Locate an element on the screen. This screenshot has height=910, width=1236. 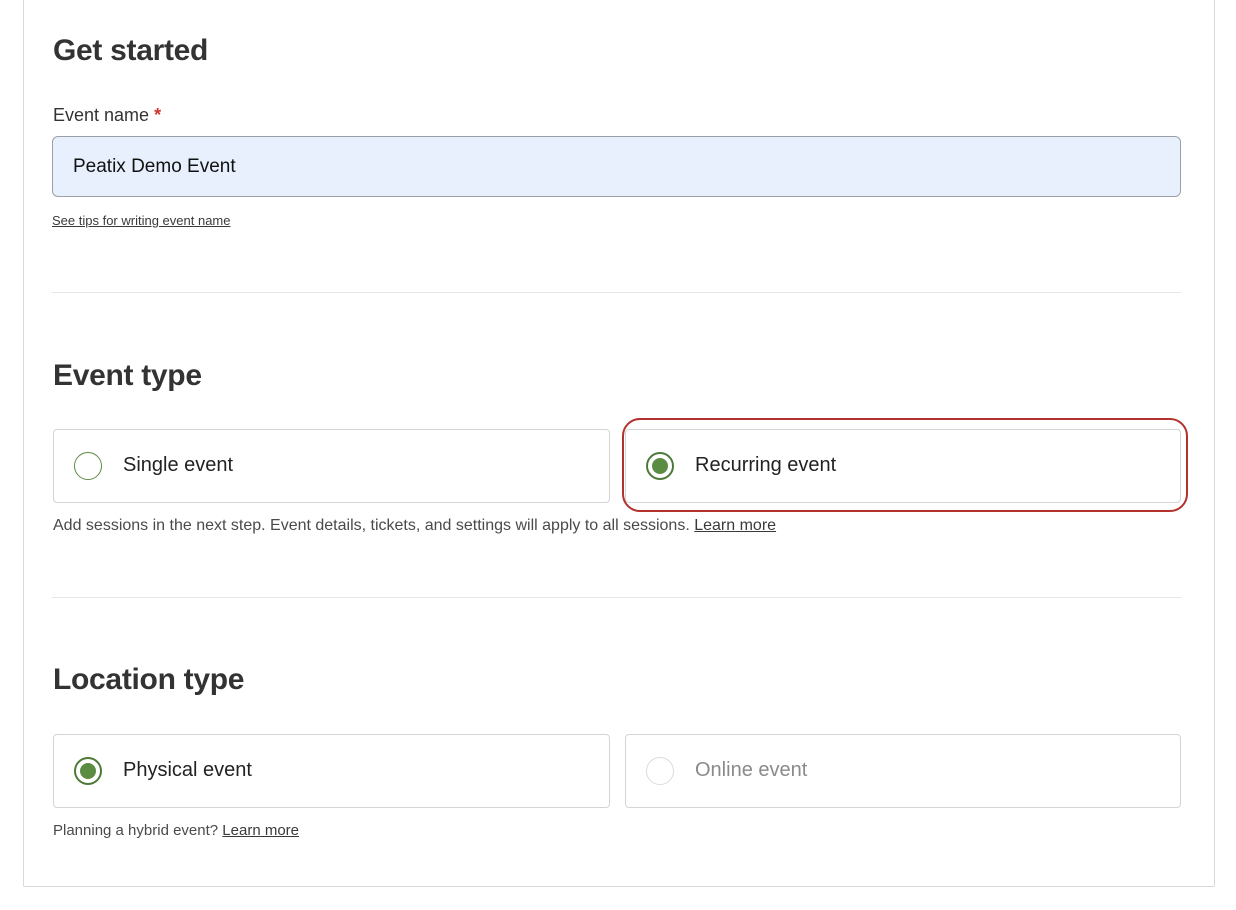
option-label-recurring-event: Recurring event is located at coordinates (766, 465).